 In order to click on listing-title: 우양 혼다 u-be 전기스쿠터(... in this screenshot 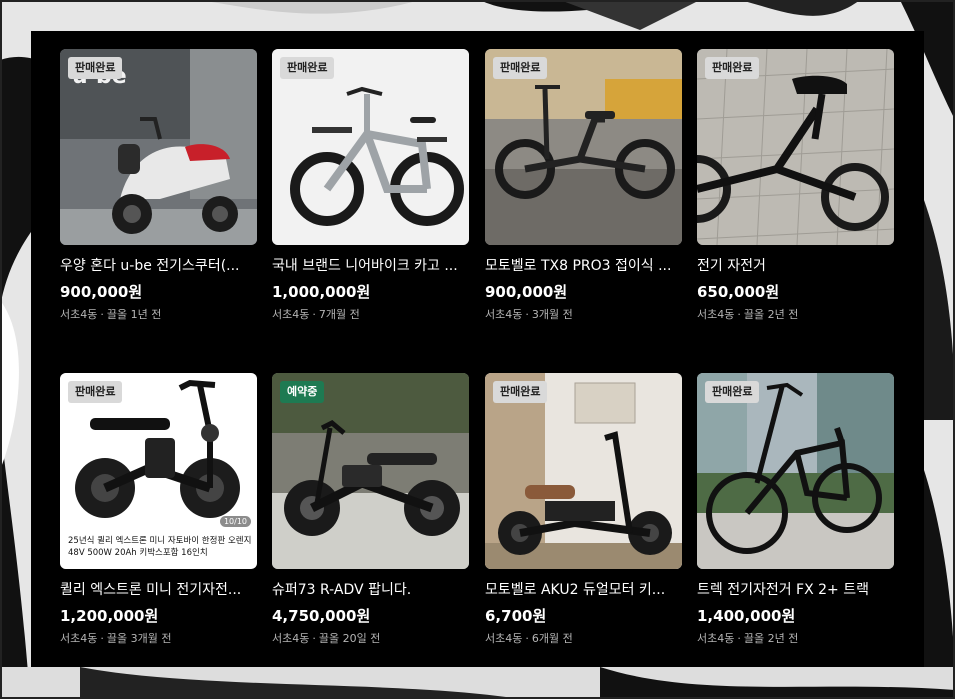, I will do `click(158, 266)`.